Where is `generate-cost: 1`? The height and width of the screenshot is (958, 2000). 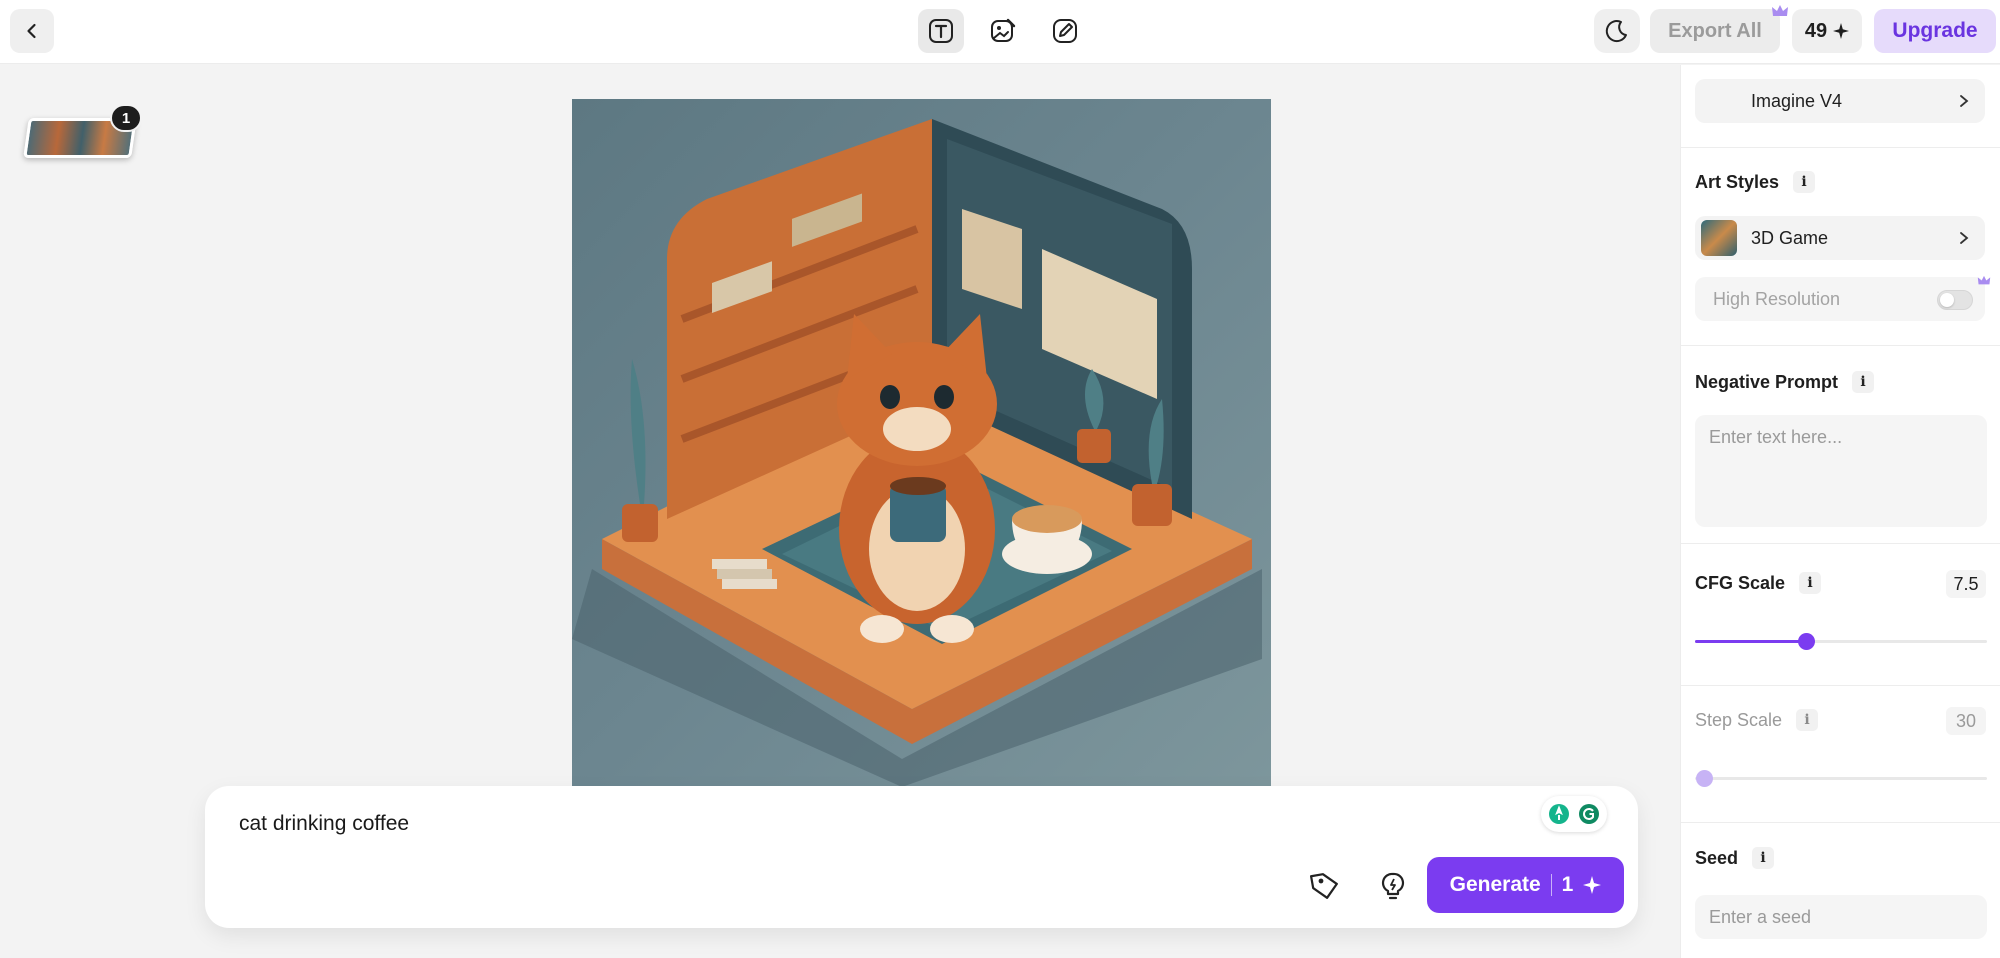
generate-cost: 1 is located at coordinates (1567, 884).